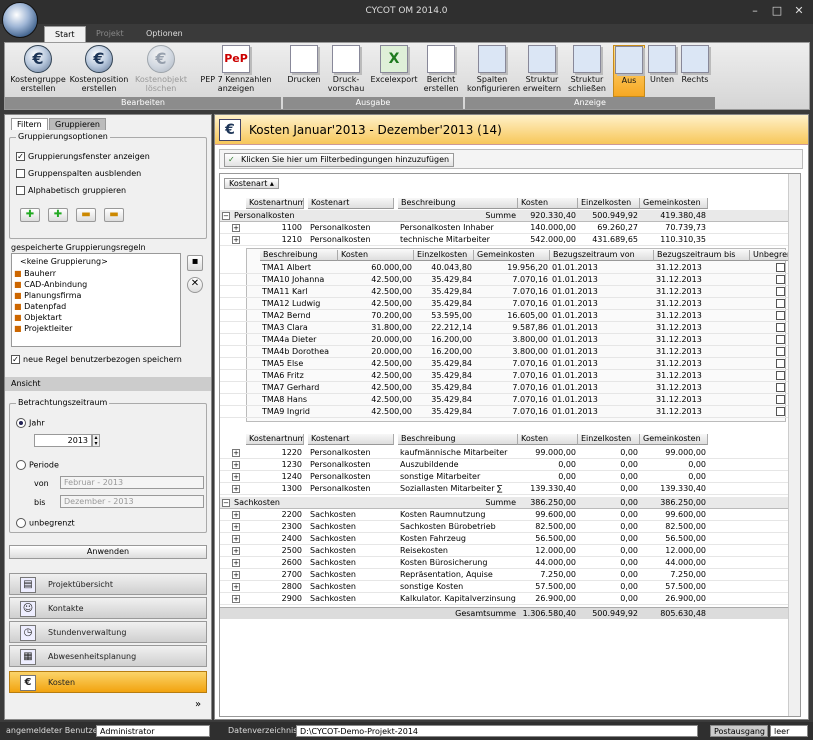 This screenshot has height=740, width=813. I want to click on checkbox-checked-icon: ✓, so click(15, 359).